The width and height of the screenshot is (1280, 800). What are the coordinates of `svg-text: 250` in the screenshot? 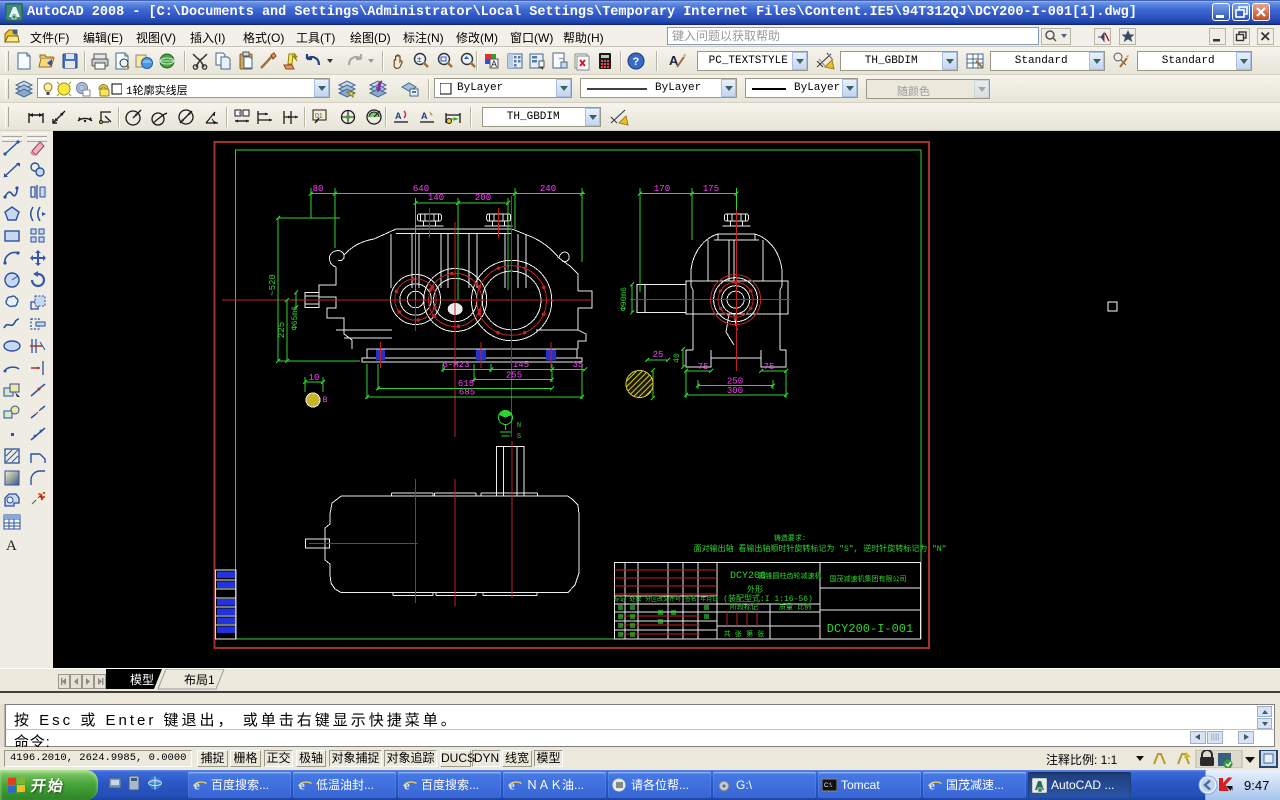 It's located at (735, 382).